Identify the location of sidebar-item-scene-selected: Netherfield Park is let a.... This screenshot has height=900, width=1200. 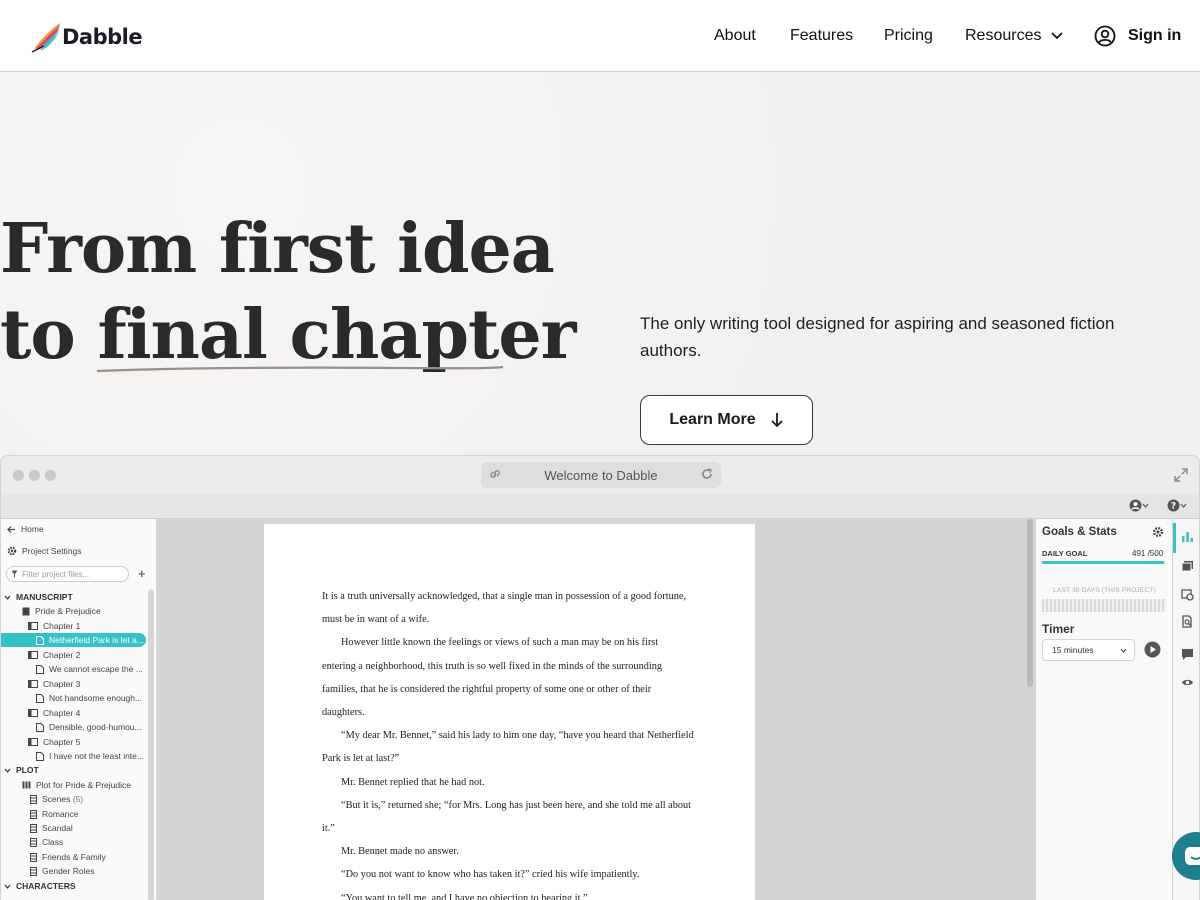
(73, 640).